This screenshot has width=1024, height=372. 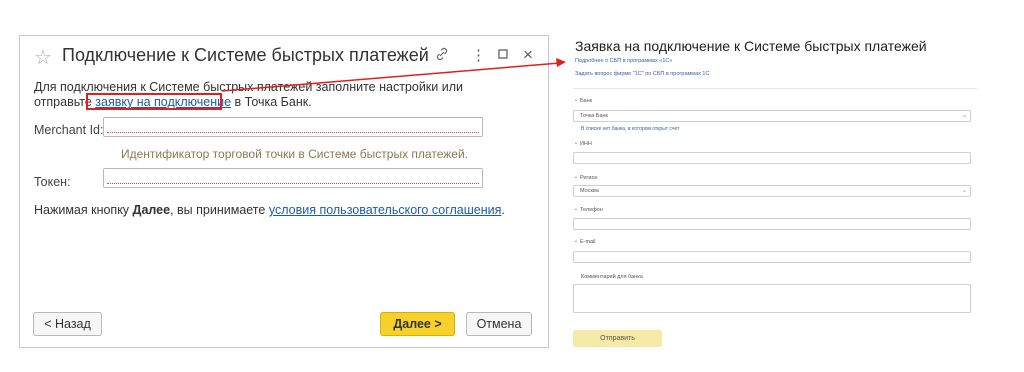 I want to click on email-input, so click(x=772, y=257).